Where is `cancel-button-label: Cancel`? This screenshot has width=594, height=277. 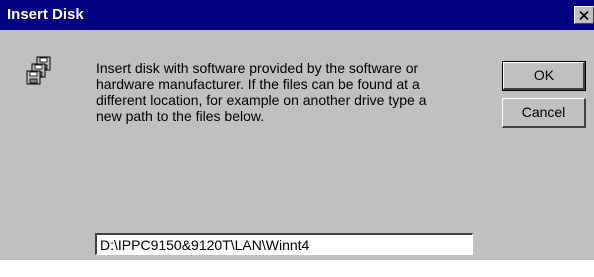 cancel-button-label: Cancel is located at coordinates (543, 112).